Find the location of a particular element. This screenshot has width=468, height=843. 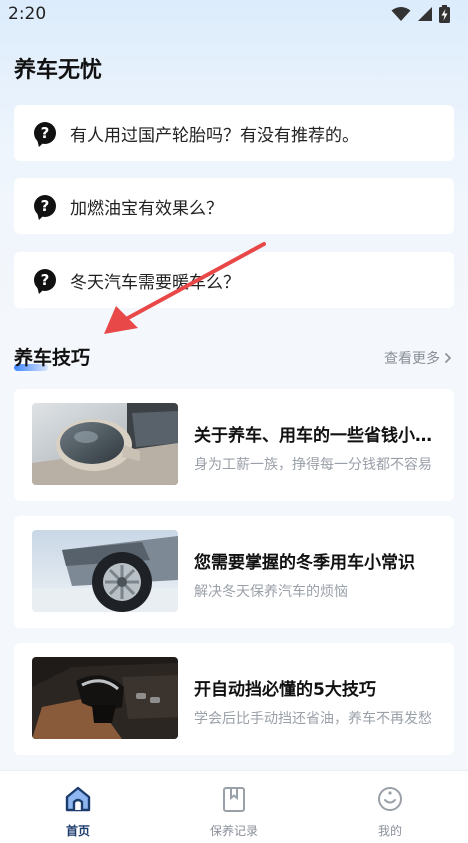

question-text: 加燃油宝有效果么？ is located at coordinates (146, 208).